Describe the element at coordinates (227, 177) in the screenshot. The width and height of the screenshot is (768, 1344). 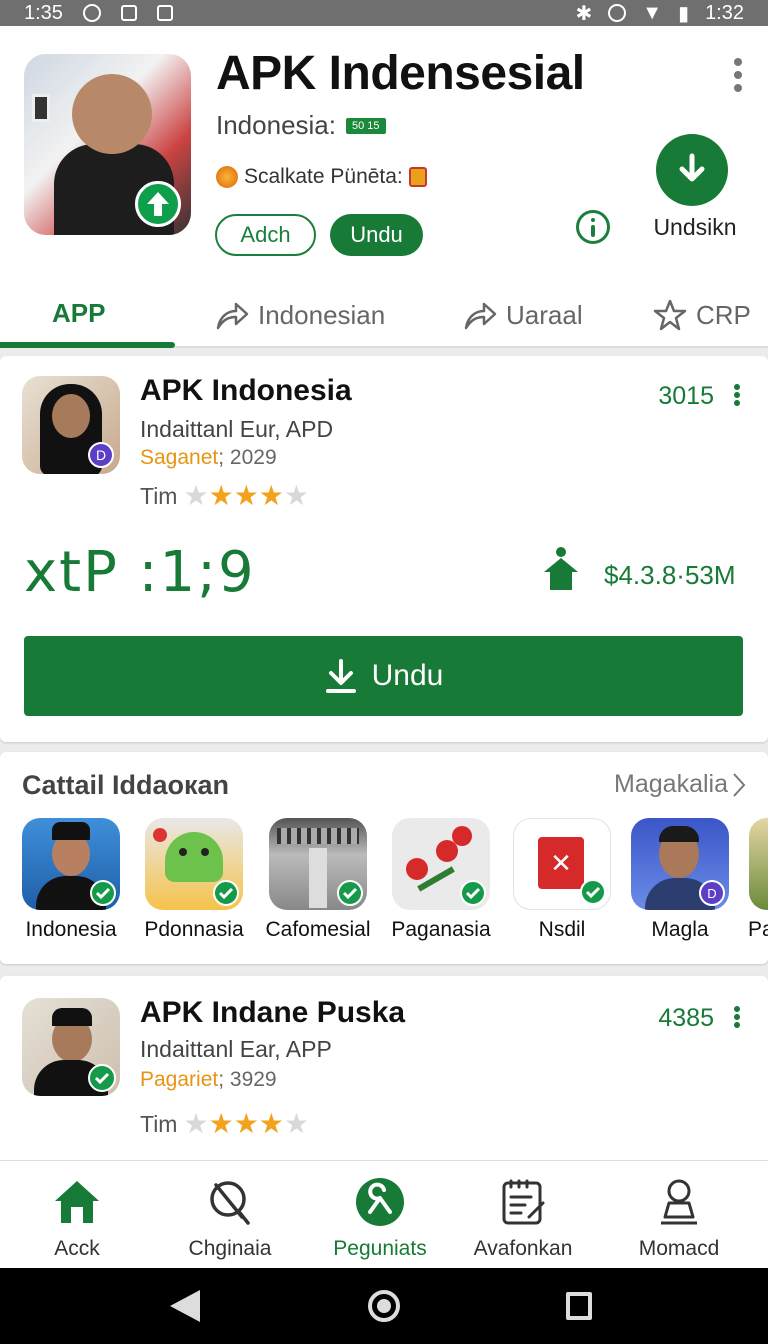
I see `sun-icon` at that location.